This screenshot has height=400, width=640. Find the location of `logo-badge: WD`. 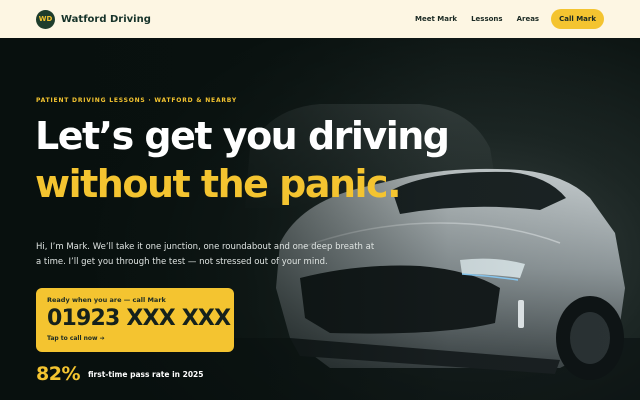

logo-badge: WD is located at coordinates (45, 19).